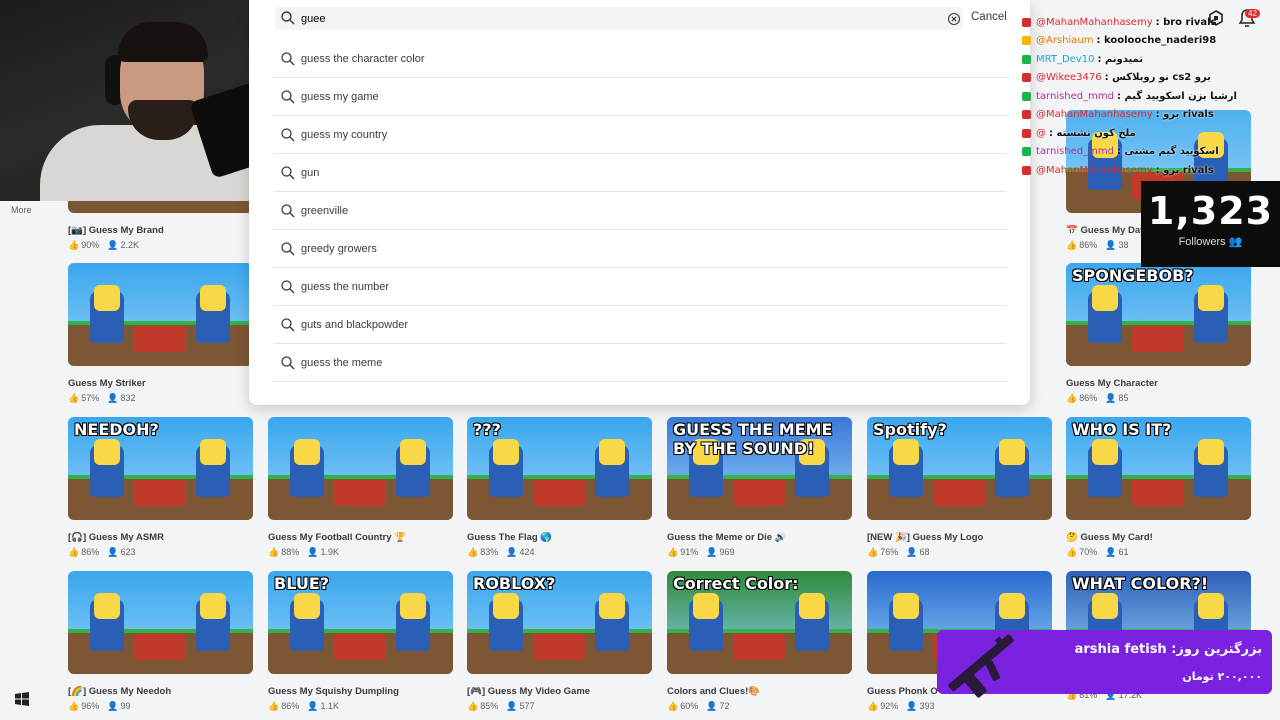  I want to click on chat-text: : ملخ کون نشسته, so click(1092, 133).